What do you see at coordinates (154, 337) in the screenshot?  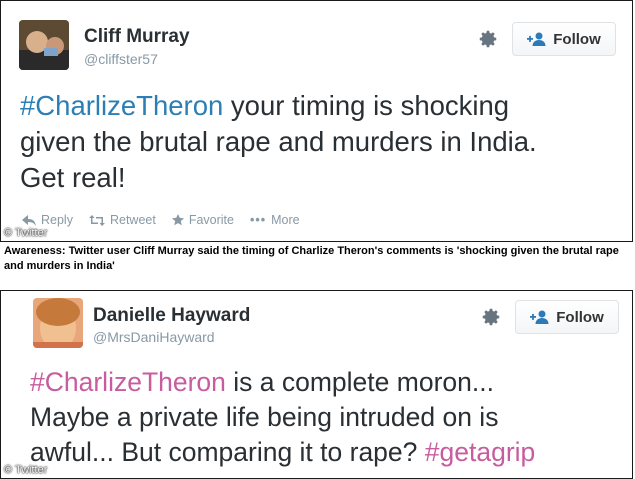 I see `user-handle: @MrsDaniHayward` at bounding box center [154, 337].